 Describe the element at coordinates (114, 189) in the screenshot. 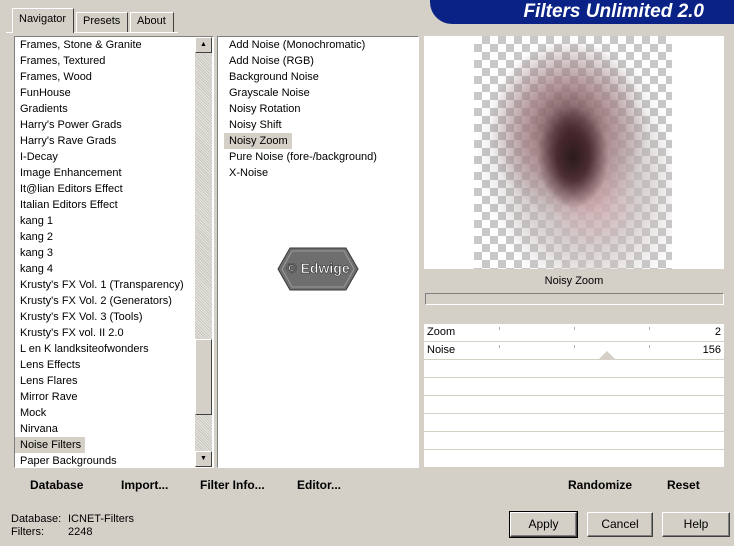

I see `category-item: It@lian Editors Effect` at that location.